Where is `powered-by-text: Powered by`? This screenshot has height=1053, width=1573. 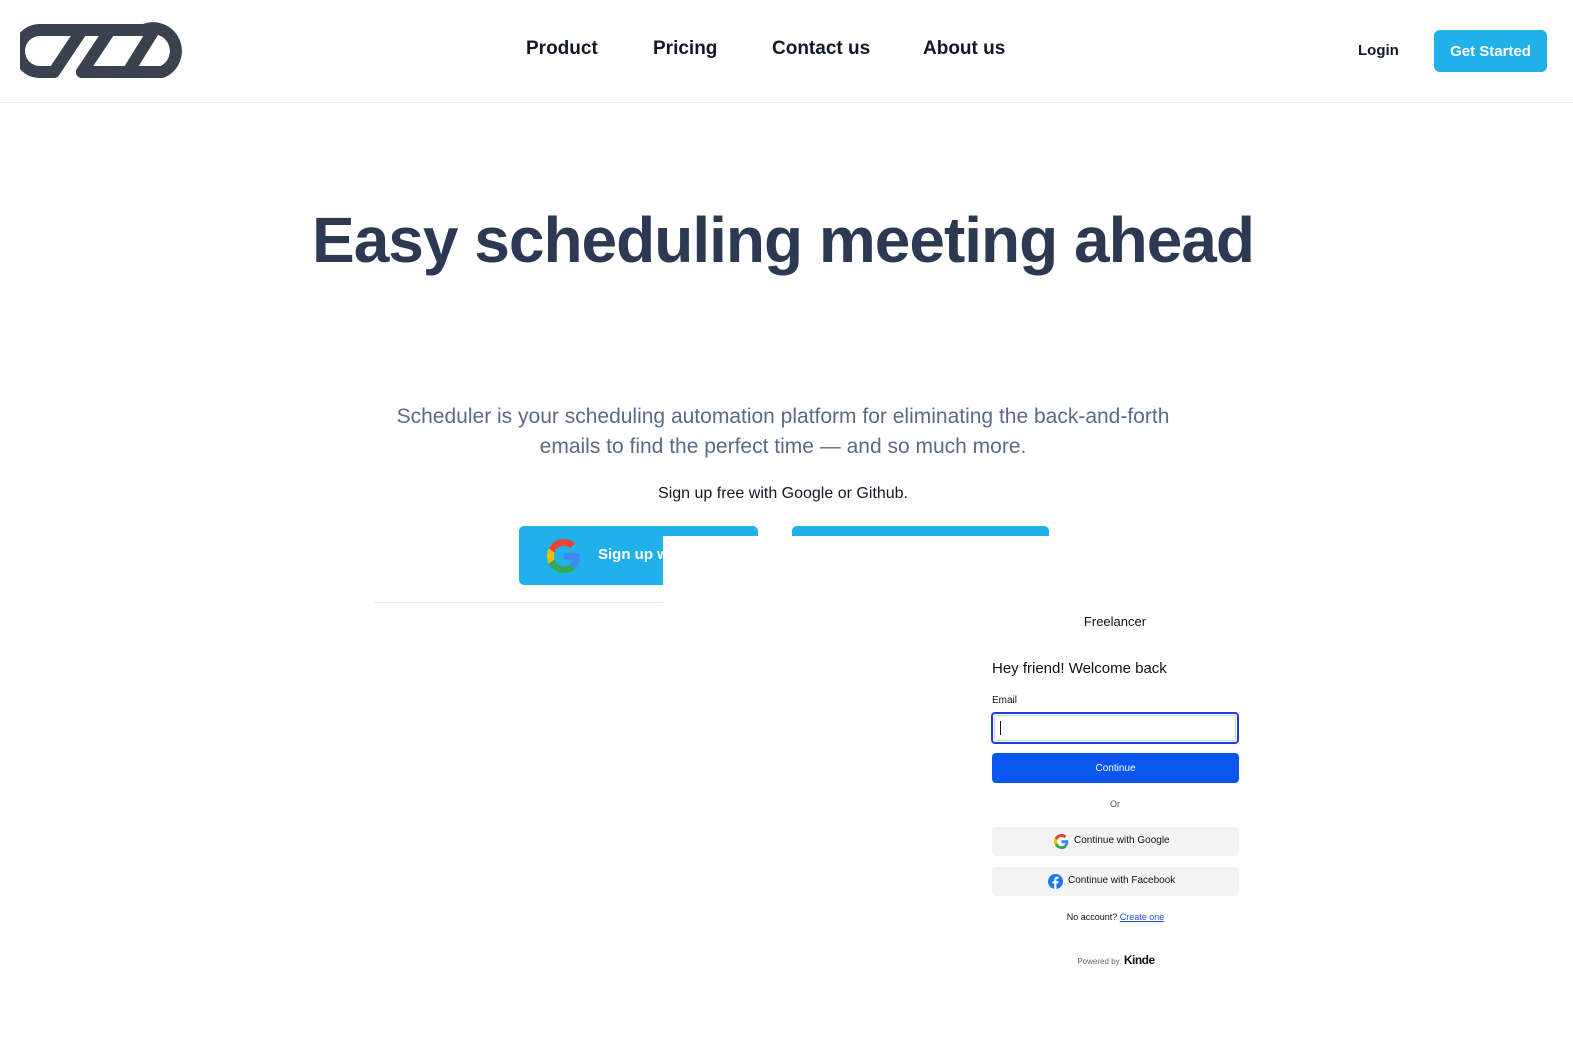
powered-by-text: Powered by is located at coordinates (1098, 961).